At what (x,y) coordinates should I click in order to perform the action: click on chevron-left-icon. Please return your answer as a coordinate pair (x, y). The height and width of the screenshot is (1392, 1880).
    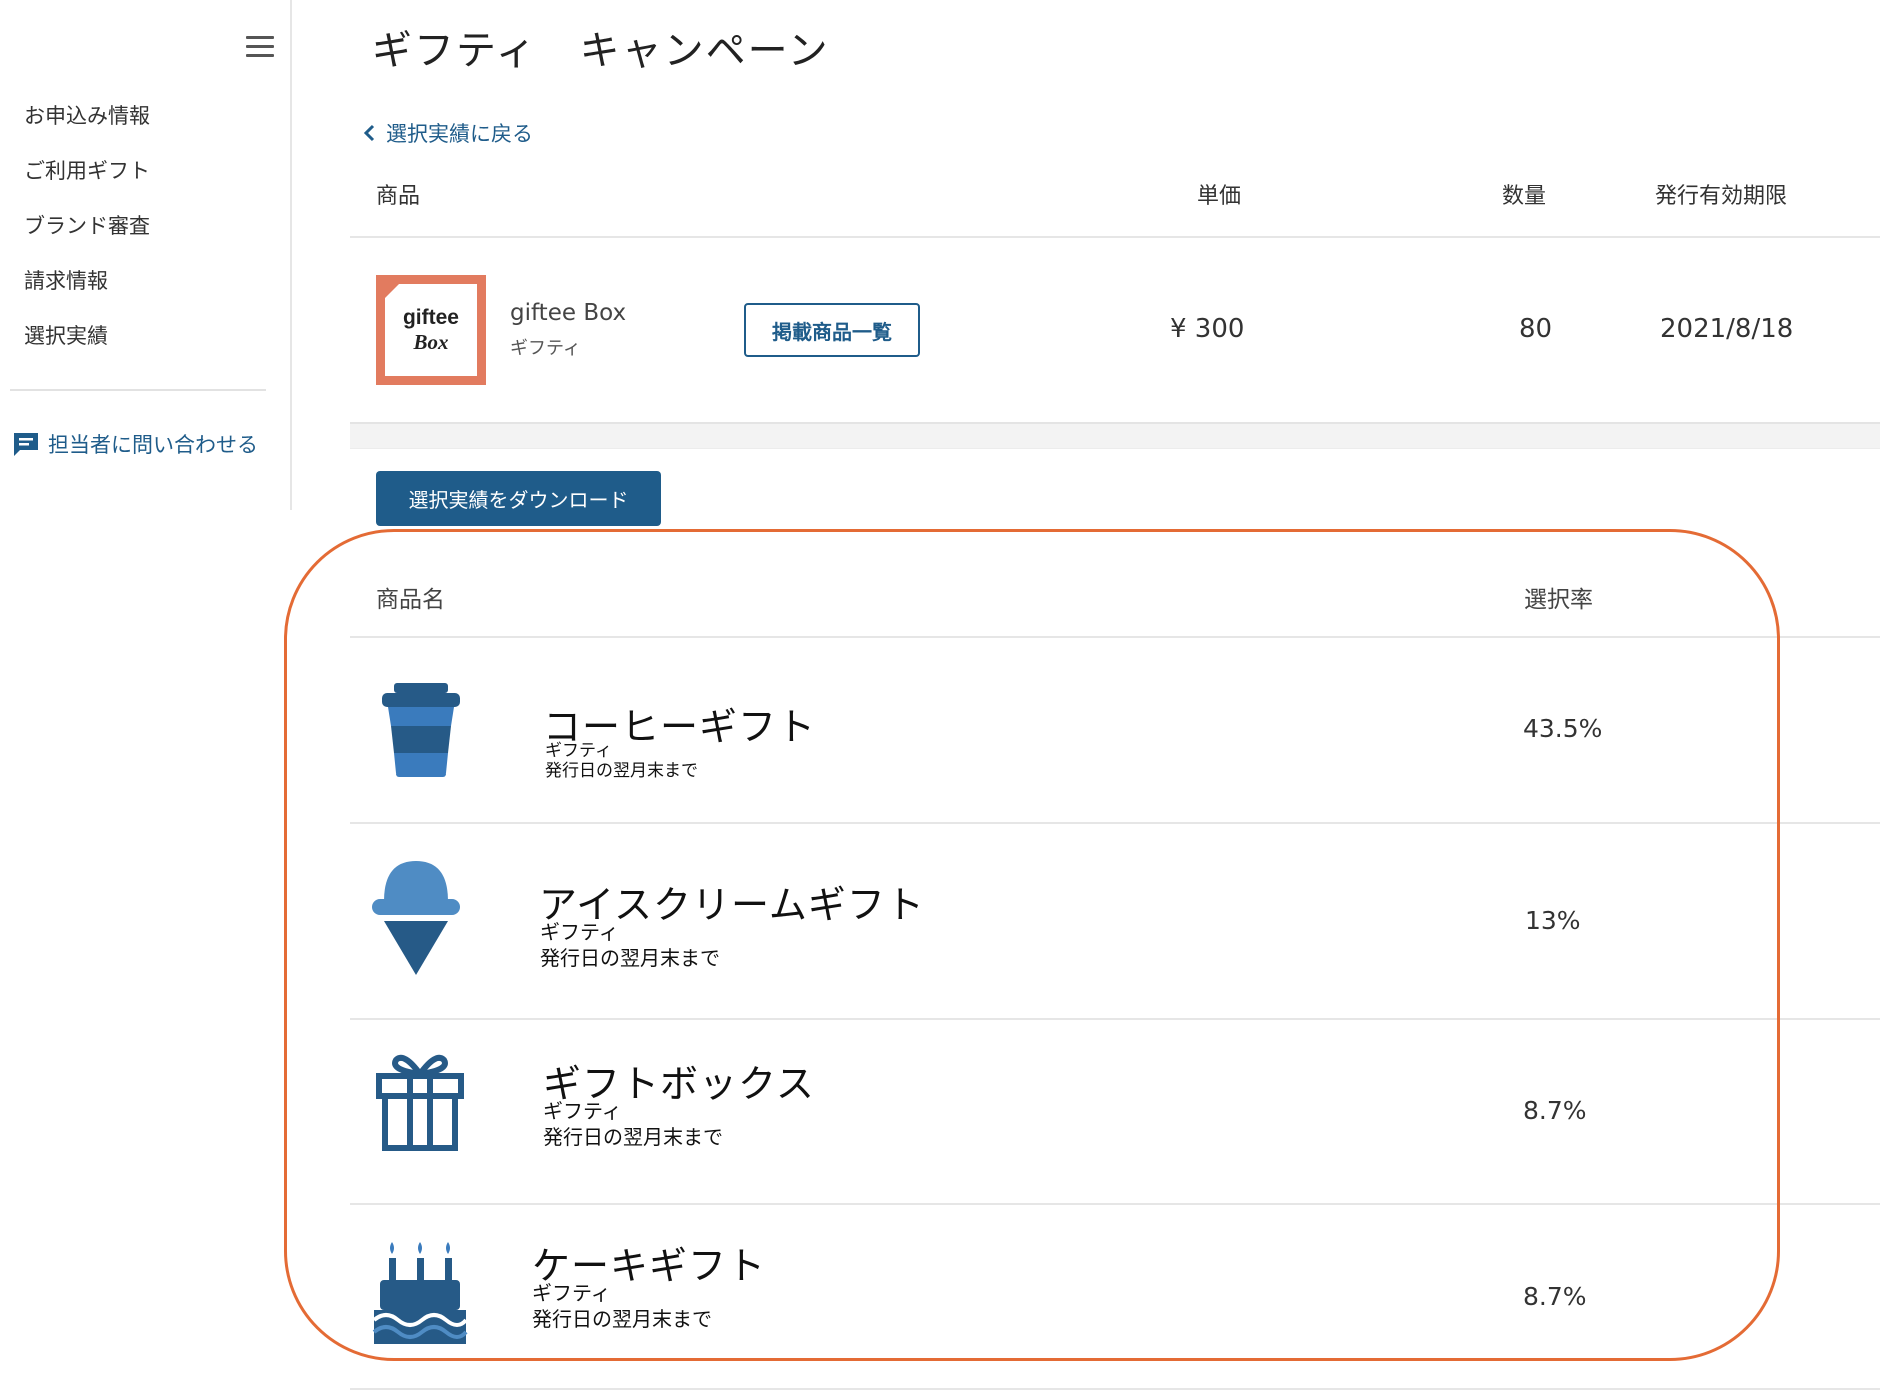
    Looking at the image, I should click on (369, 133).